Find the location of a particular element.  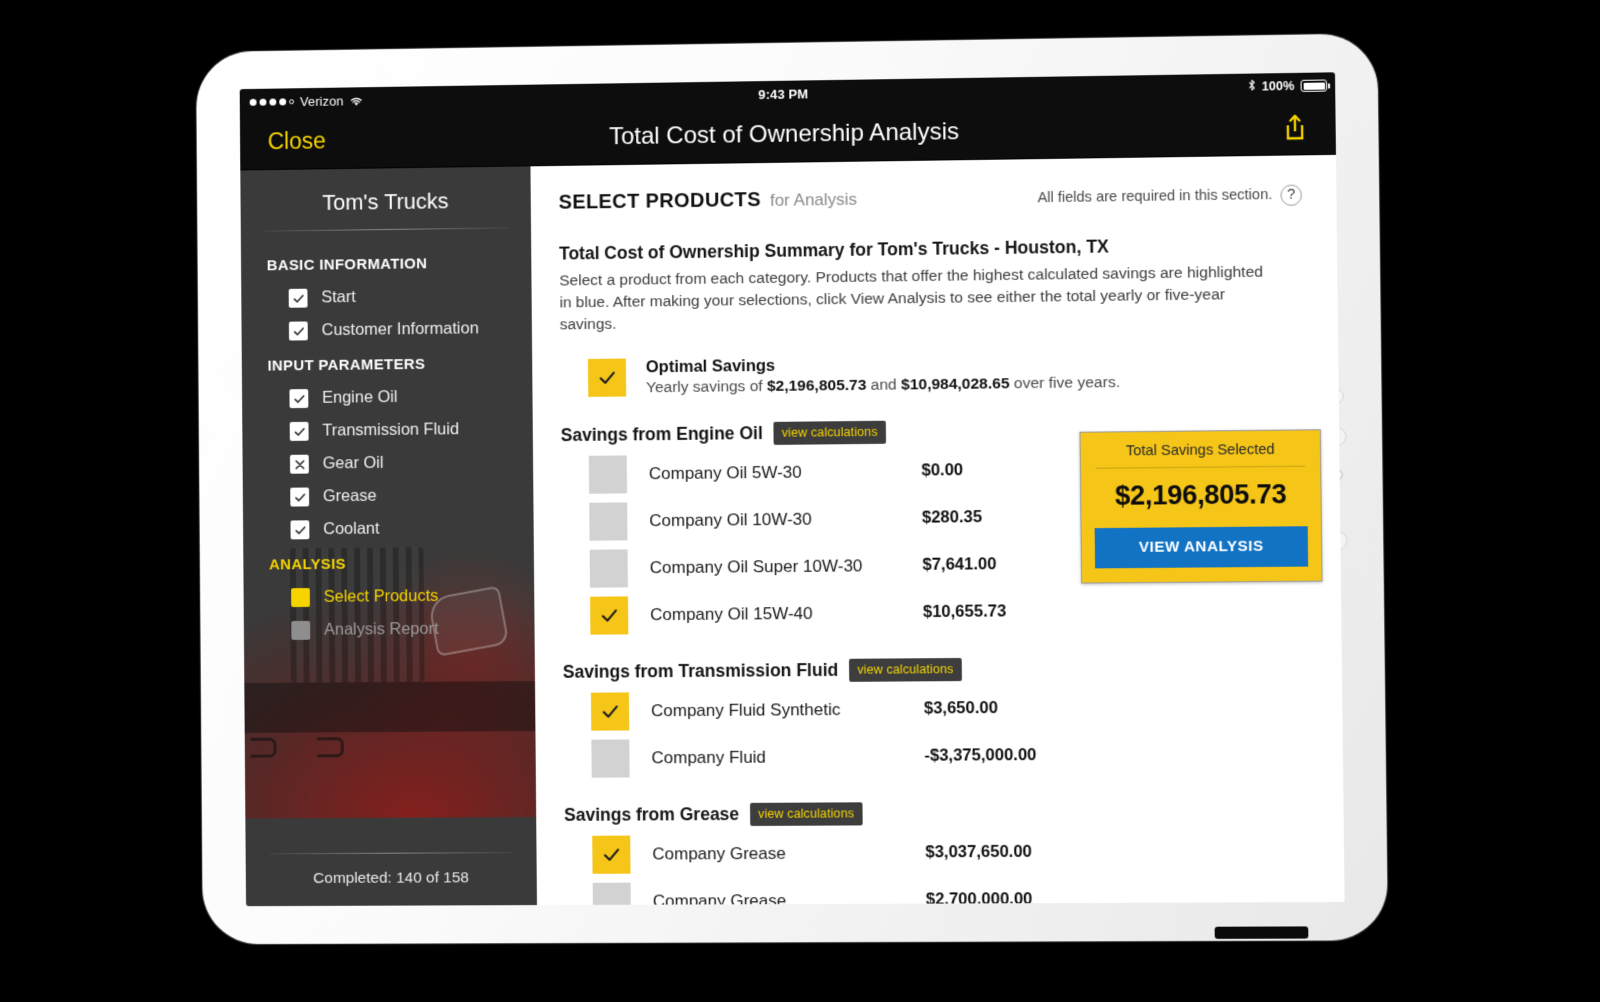

product-row: Company Fluid -$3,375,000.00 is located at coordinates (949, 756).